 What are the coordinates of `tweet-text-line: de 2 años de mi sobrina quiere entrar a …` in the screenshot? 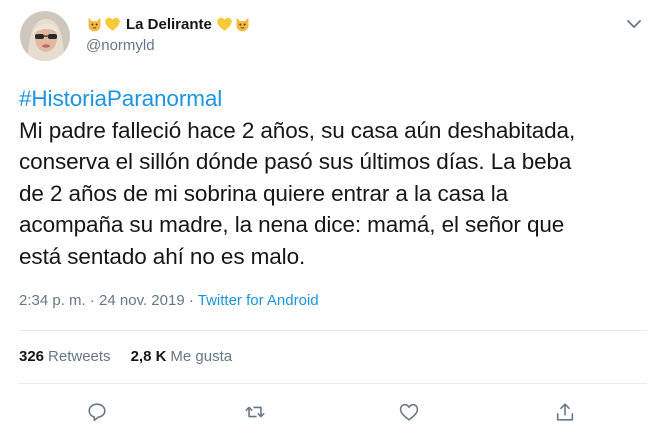 It's located at (264, 193).